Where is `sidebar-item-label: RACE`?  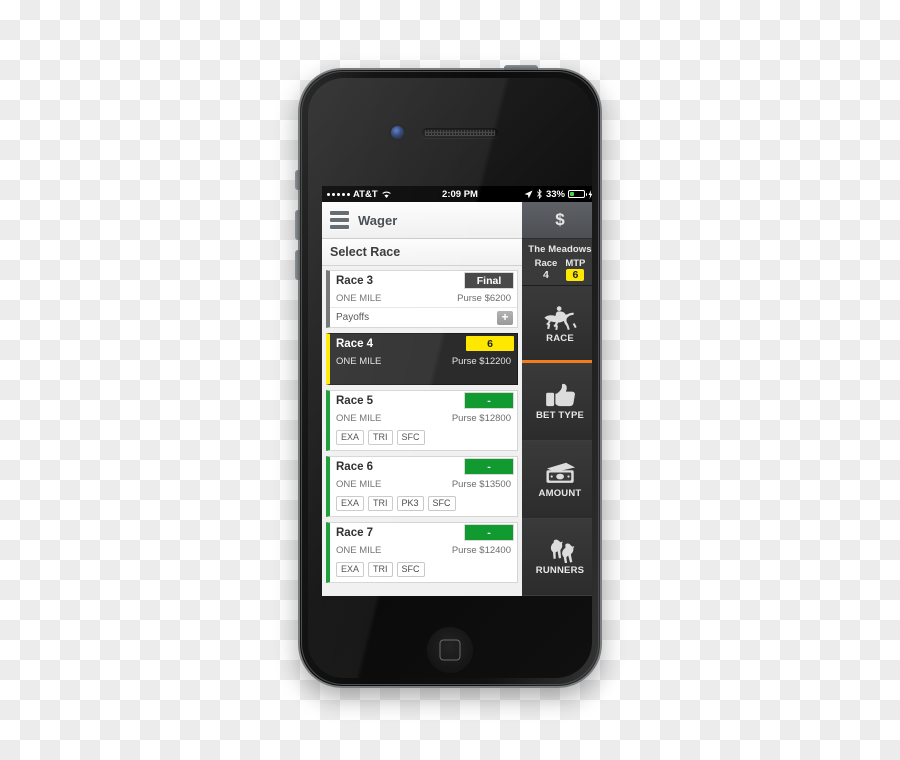 sidebar-item-label: RACE is located at coordinates (560, 338).